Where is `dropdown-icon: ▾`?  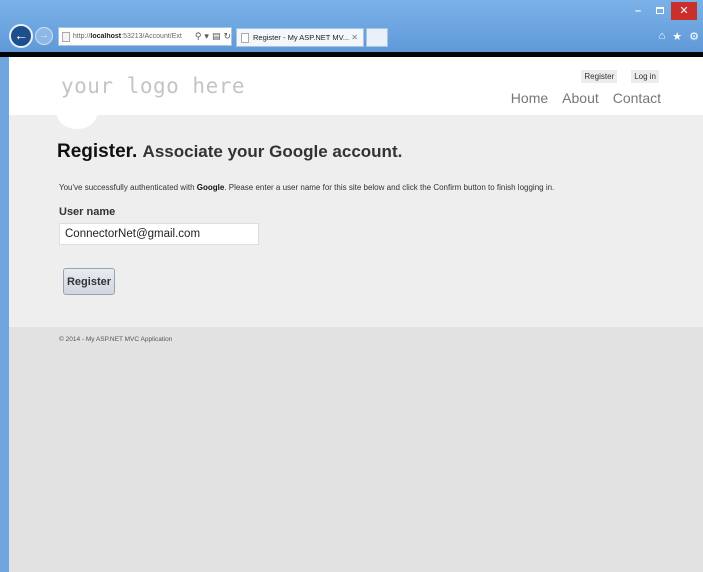 dropdown-icon: ▾ is located at coordinates (206, 36).